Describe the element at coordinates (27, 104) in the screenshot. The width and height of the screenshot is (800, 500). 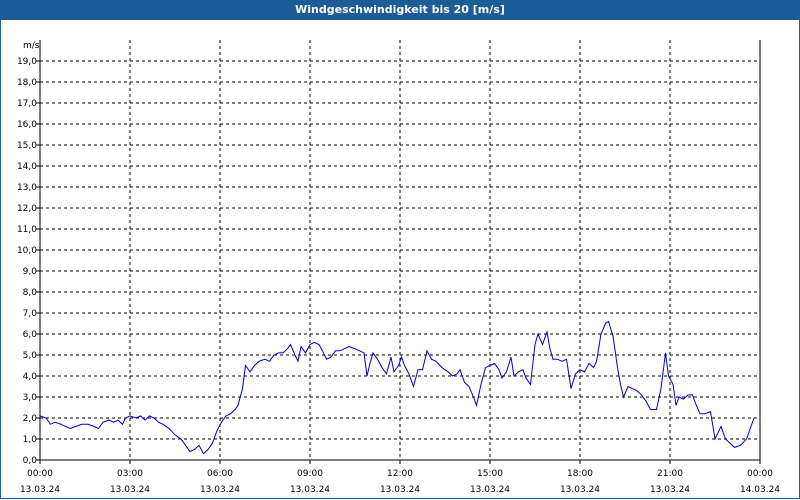
I see `y-tick-label: 17,0` at that location.